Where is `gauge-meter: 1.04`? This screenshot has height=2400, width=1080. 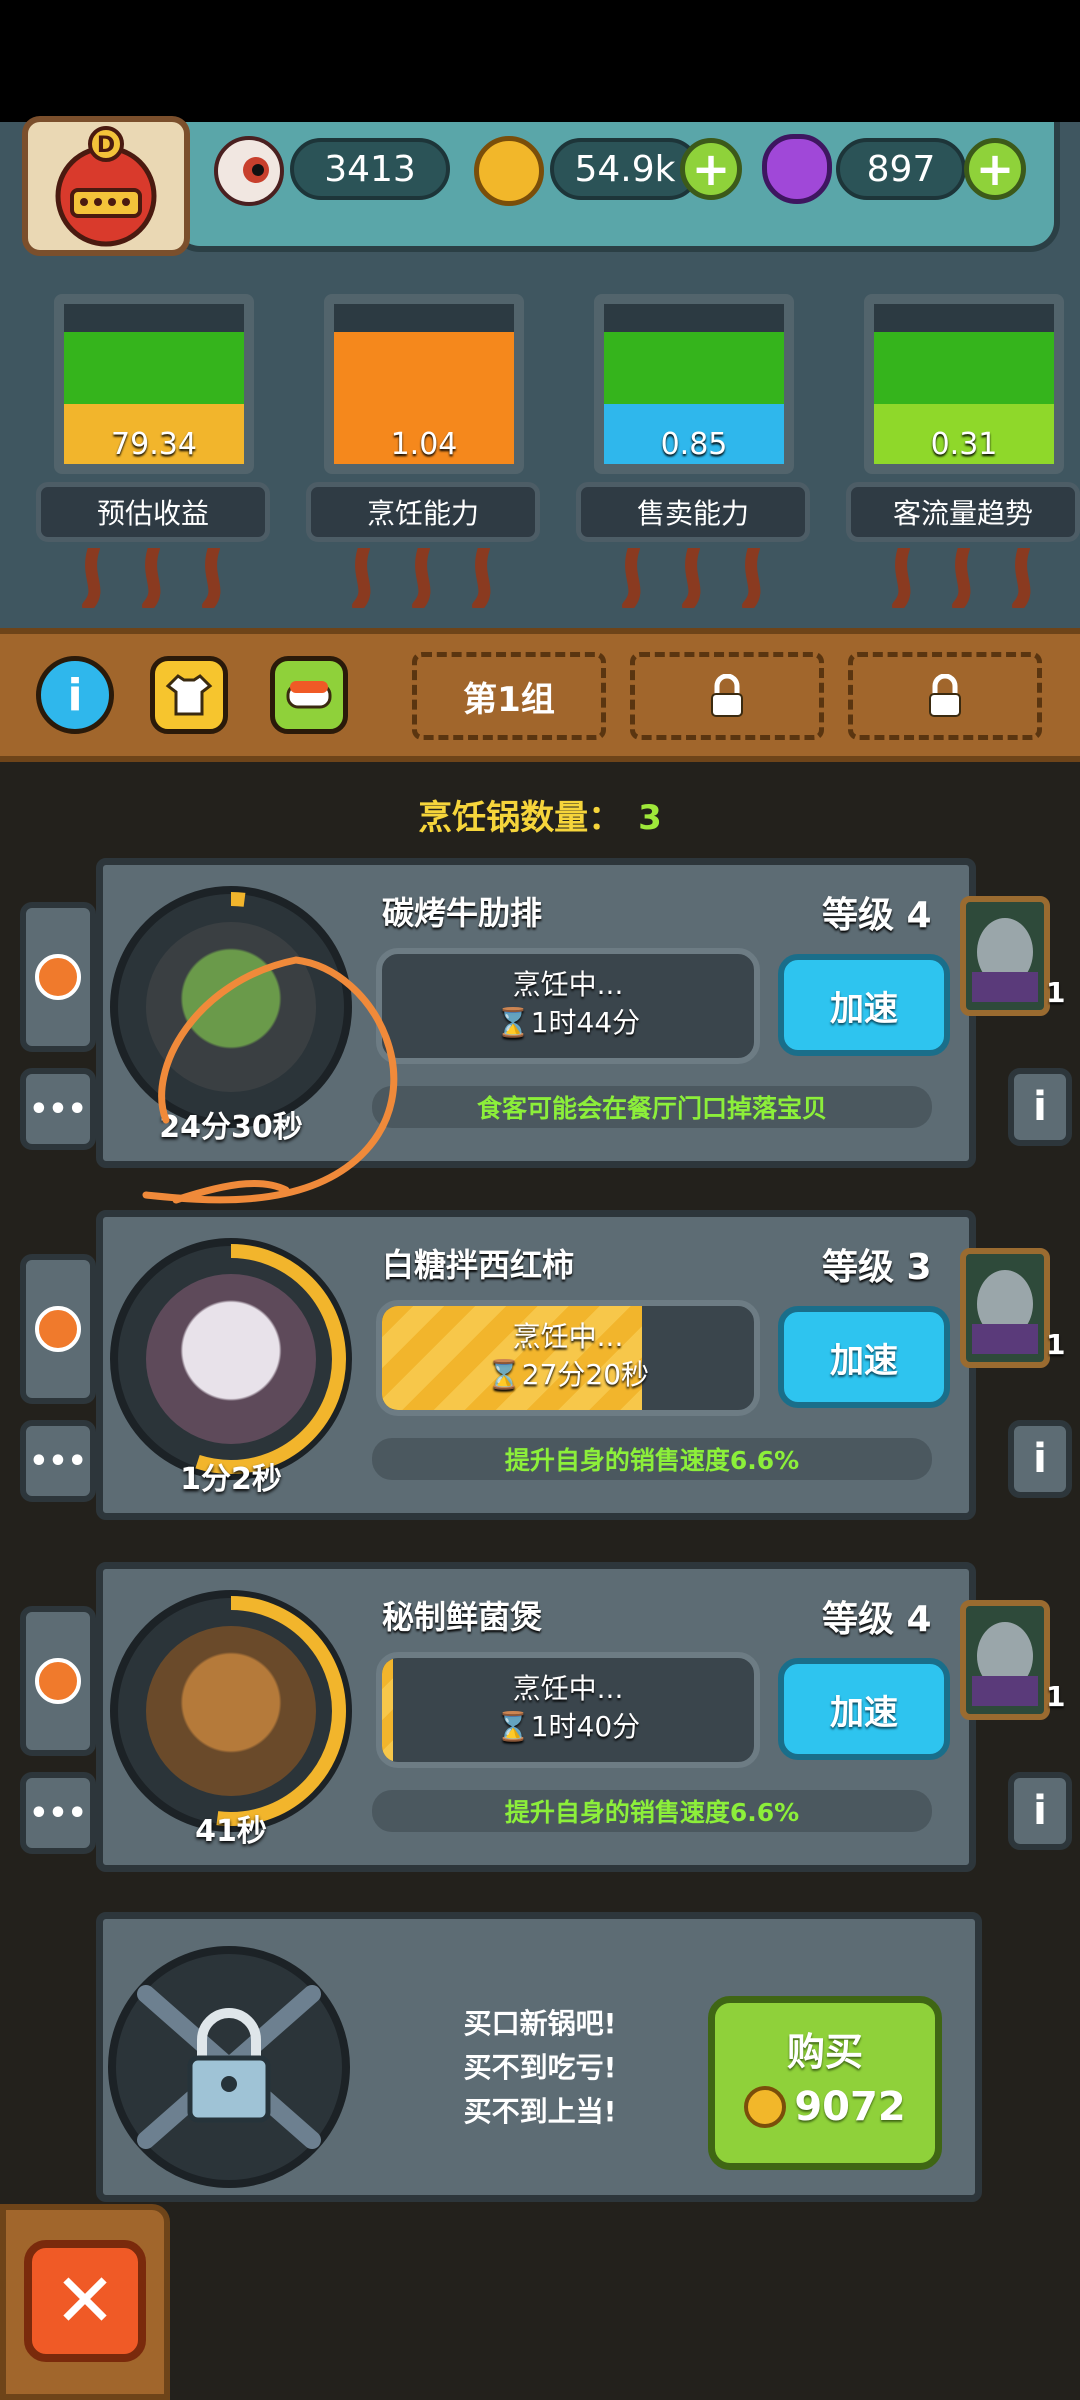
gauge-meter: 1.04 is located at coordinates (424, 384).